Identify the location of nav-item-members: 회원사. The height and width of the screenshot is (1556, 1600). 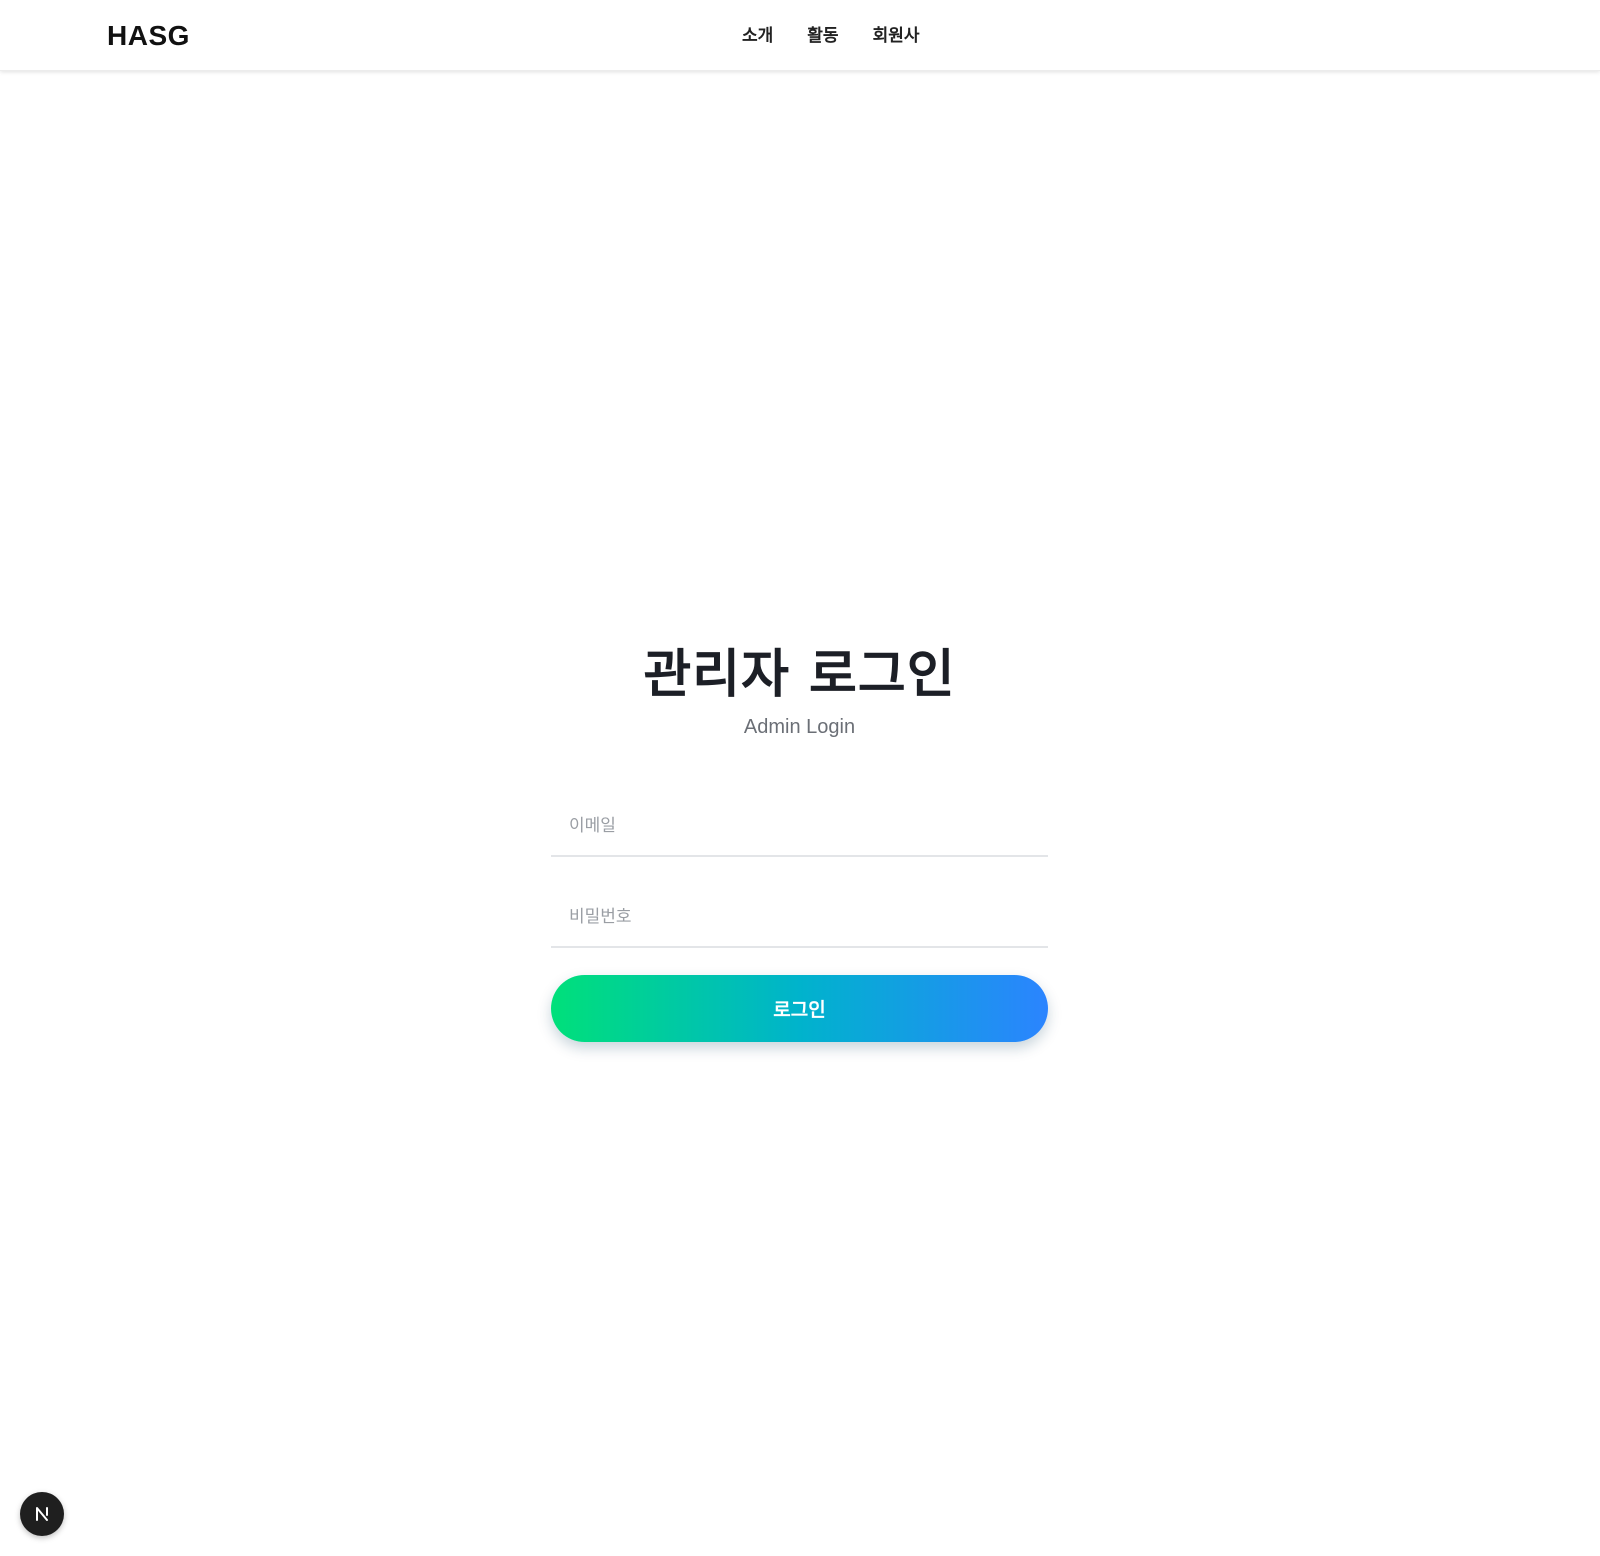
(896, 36).